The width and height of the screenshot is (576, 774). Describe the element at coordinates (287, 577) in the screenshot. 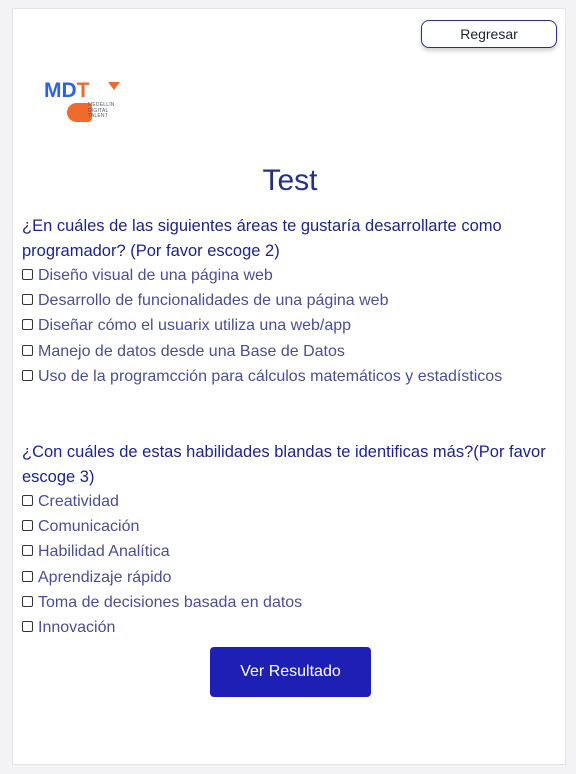

I see `option-item: Aprendizaje rápido` at that location.